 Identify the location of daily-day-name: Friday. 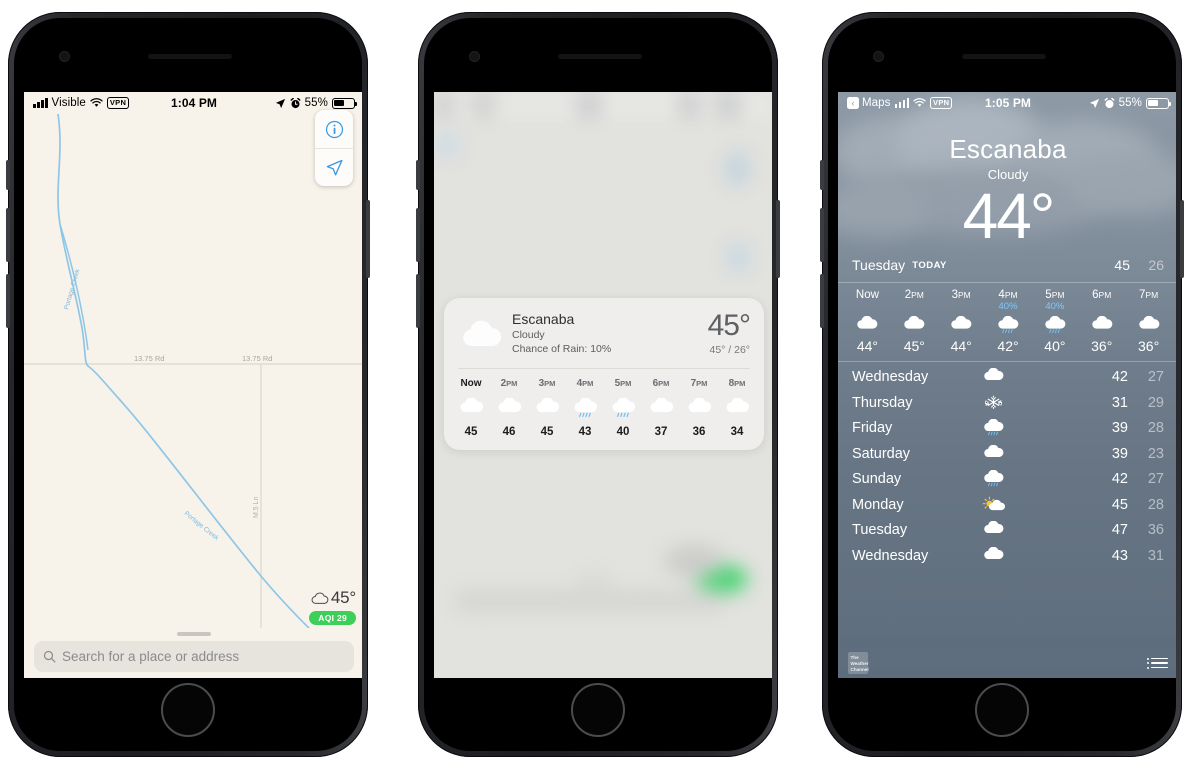
(872, 428).